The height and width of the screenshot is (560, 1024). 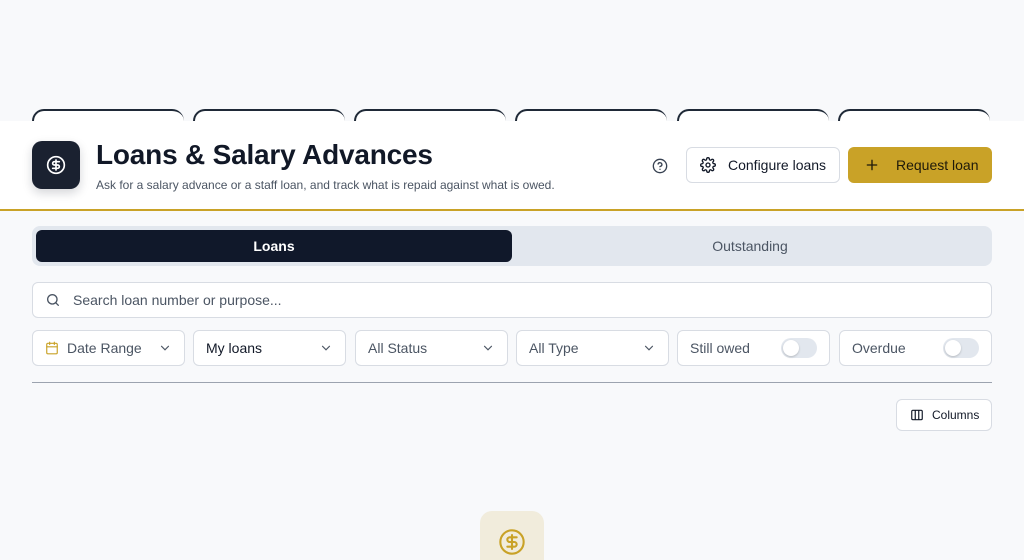 I want to click on type-select: All Type, so click(x=592, y=348).